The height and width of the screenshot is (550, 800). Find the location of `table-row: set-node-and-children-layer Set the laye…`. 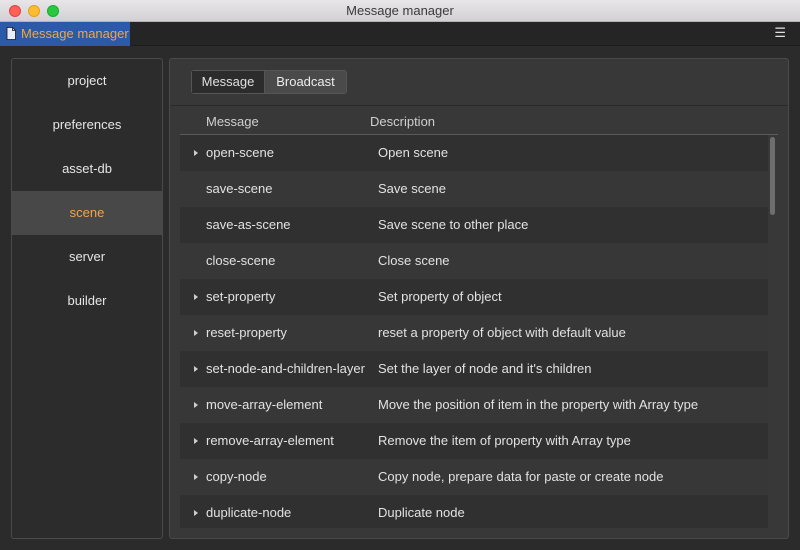

table-row: set-node-and-children-layer Set the laye… is located at coordinates (474, 369).